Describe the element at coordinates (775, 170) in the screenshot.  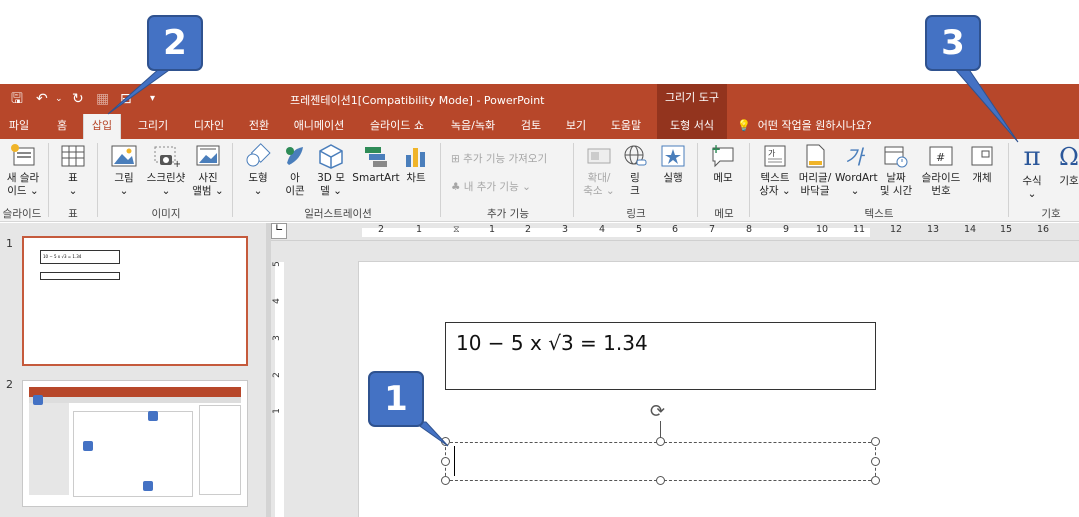
I see `textbox-button: 가 텍스트 상자 ⌄` at that location.